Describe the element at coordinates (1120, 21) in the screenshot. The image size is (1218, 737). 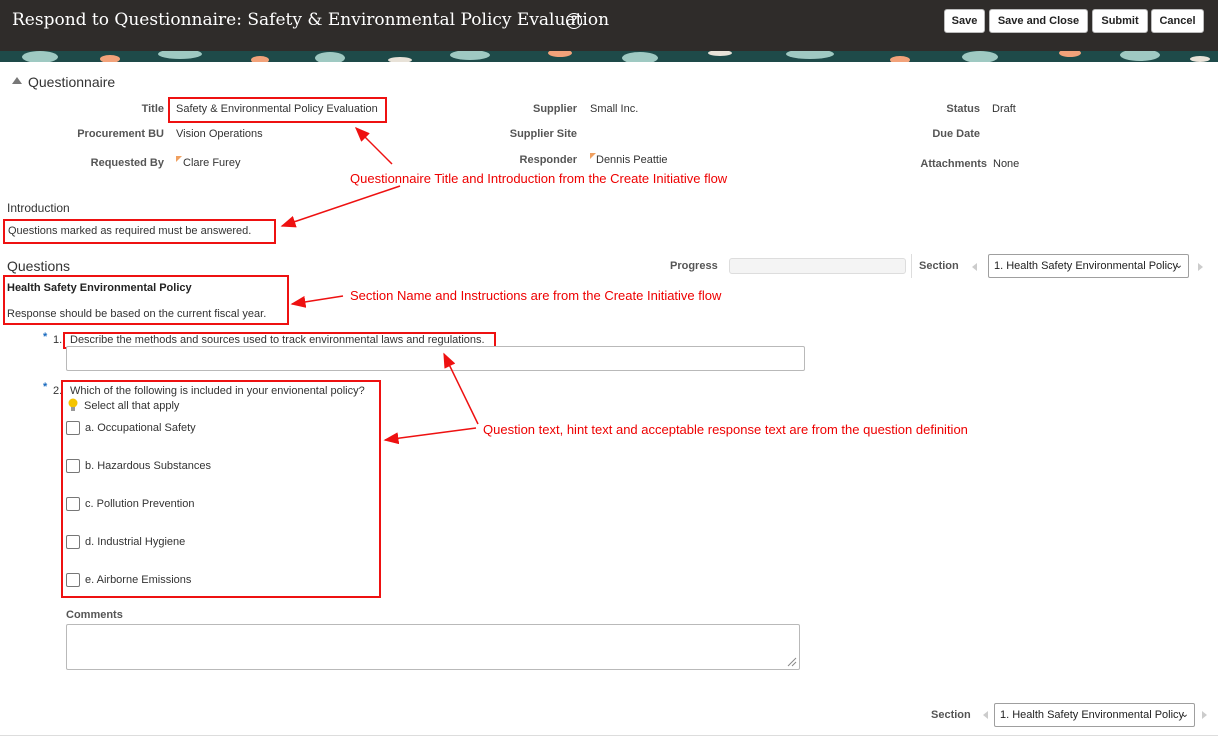
I see `submit-button: Submit` at that location.